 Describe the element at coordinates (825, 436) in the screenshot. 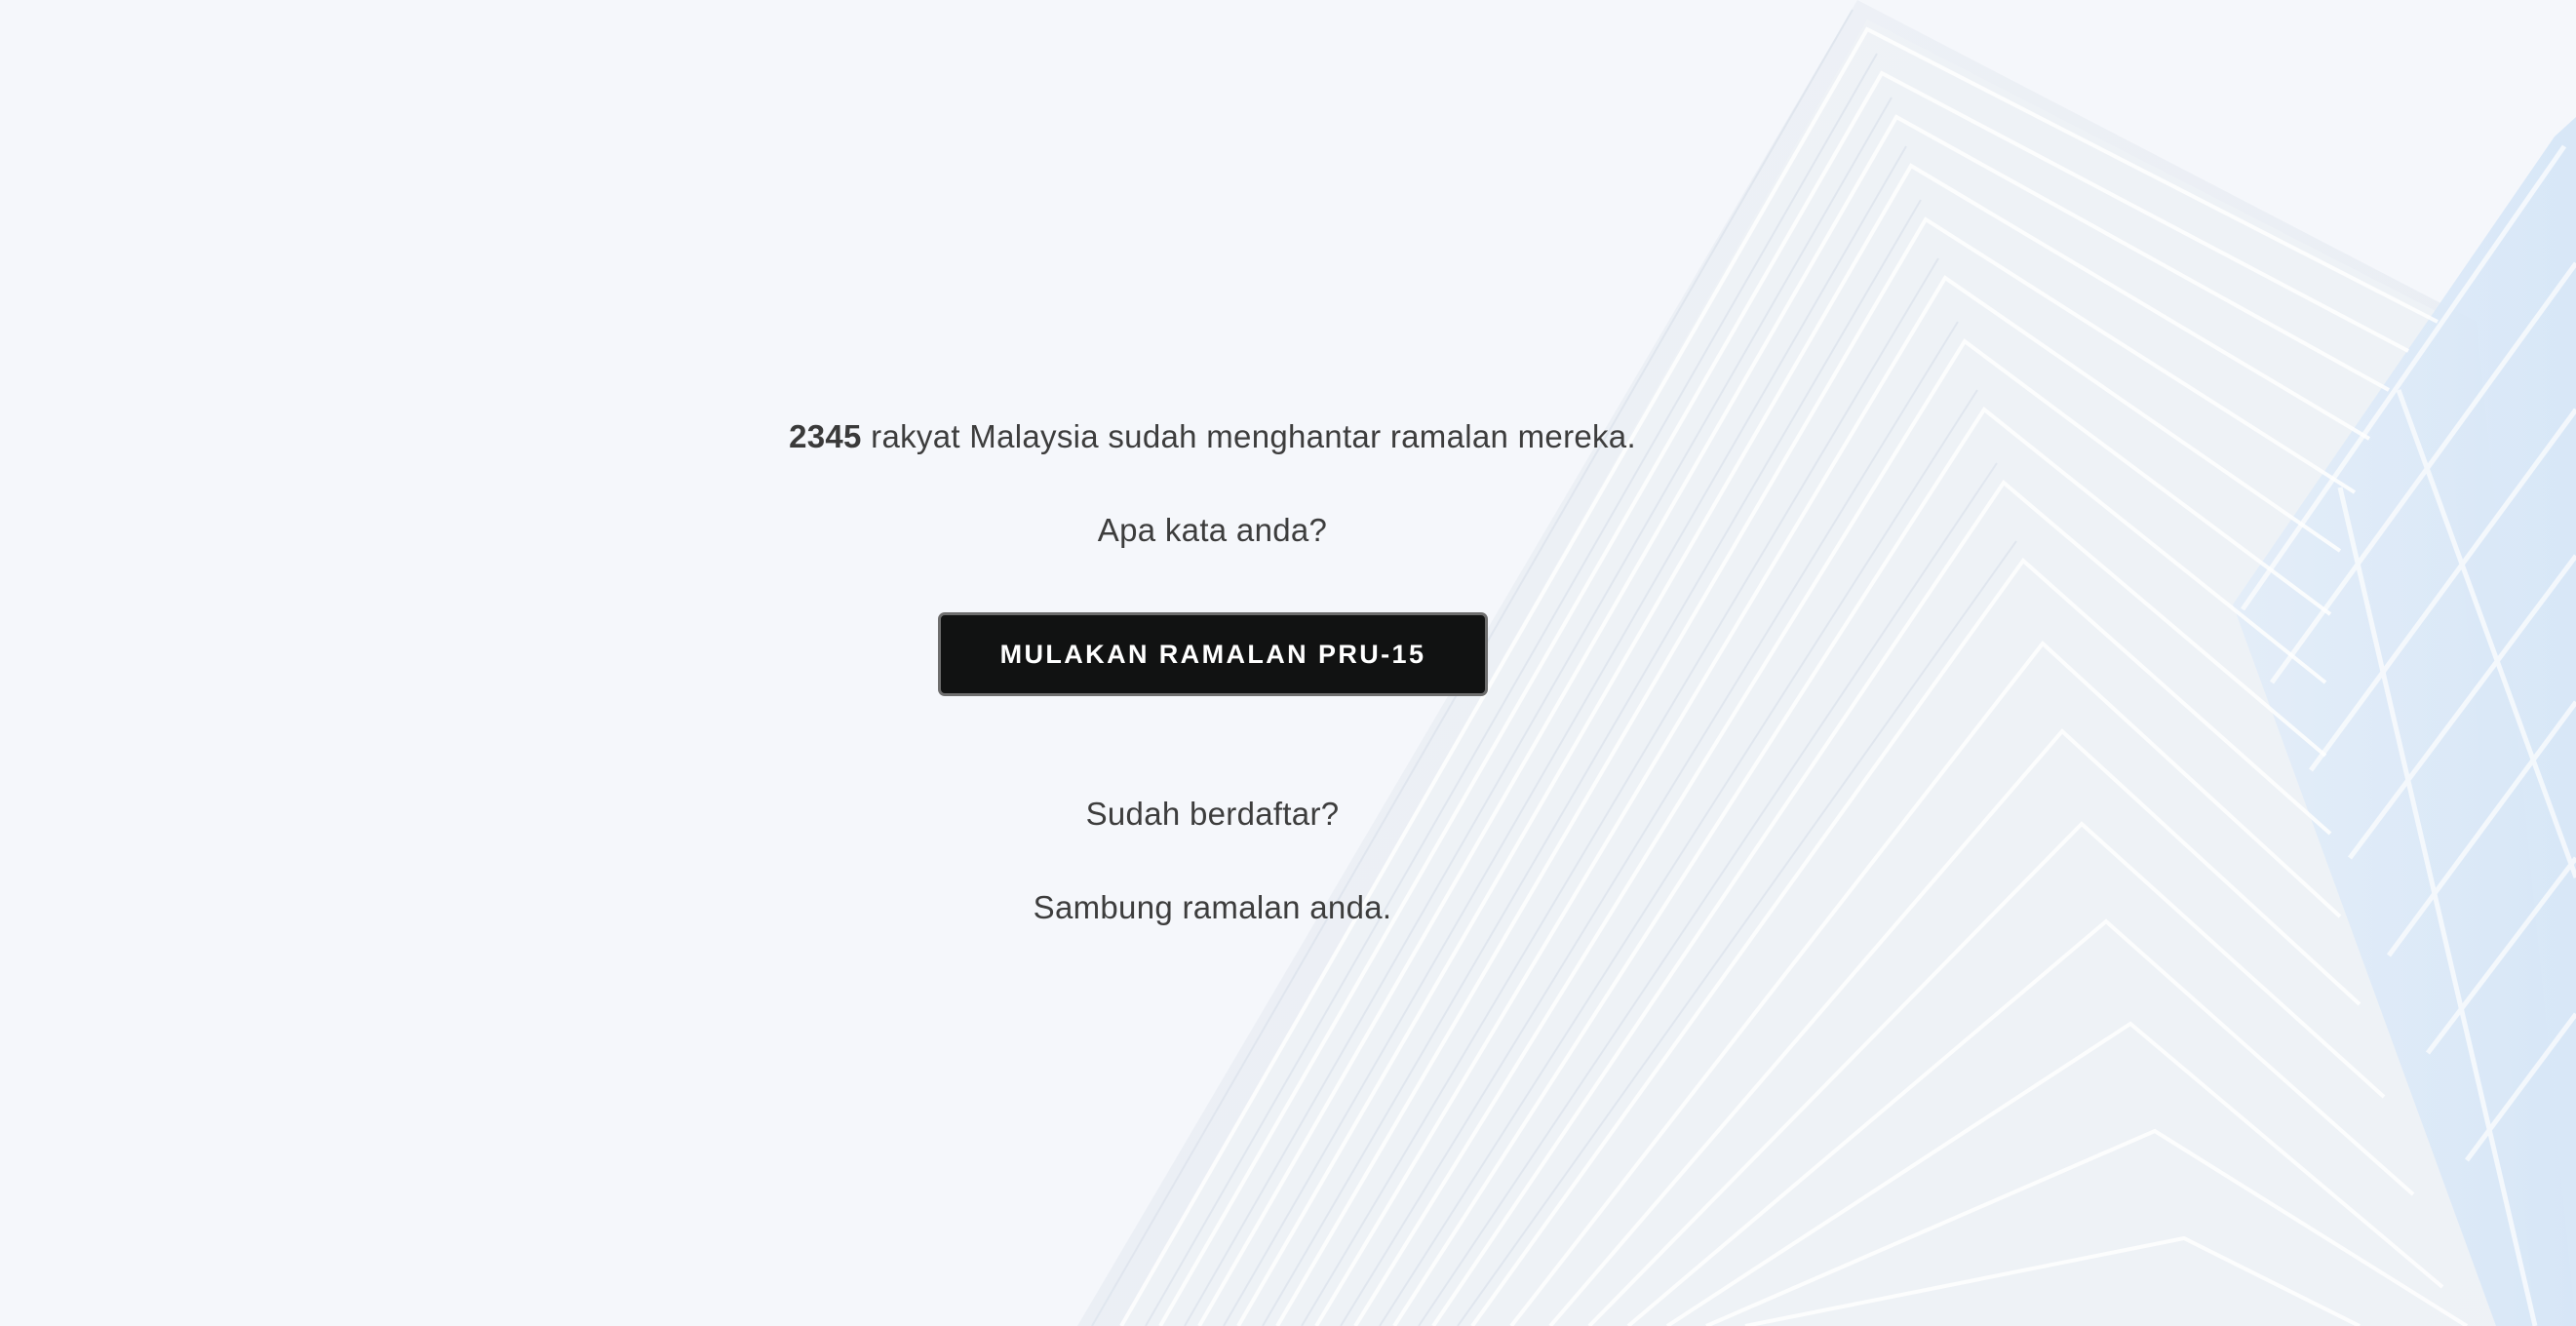

I see `submission-count: 2345` at that location.